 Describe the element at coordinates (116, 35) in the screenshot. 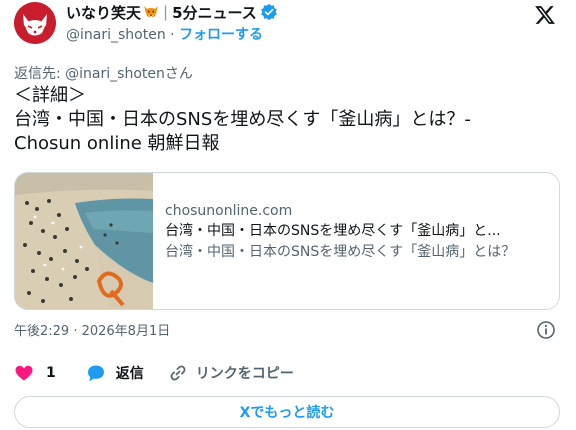

I see `handle: @inari_shoten` at that location.